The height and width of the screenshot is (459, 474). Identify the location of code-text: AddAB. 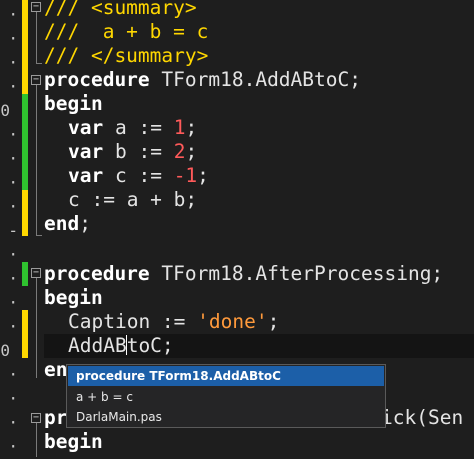
(97, 345).